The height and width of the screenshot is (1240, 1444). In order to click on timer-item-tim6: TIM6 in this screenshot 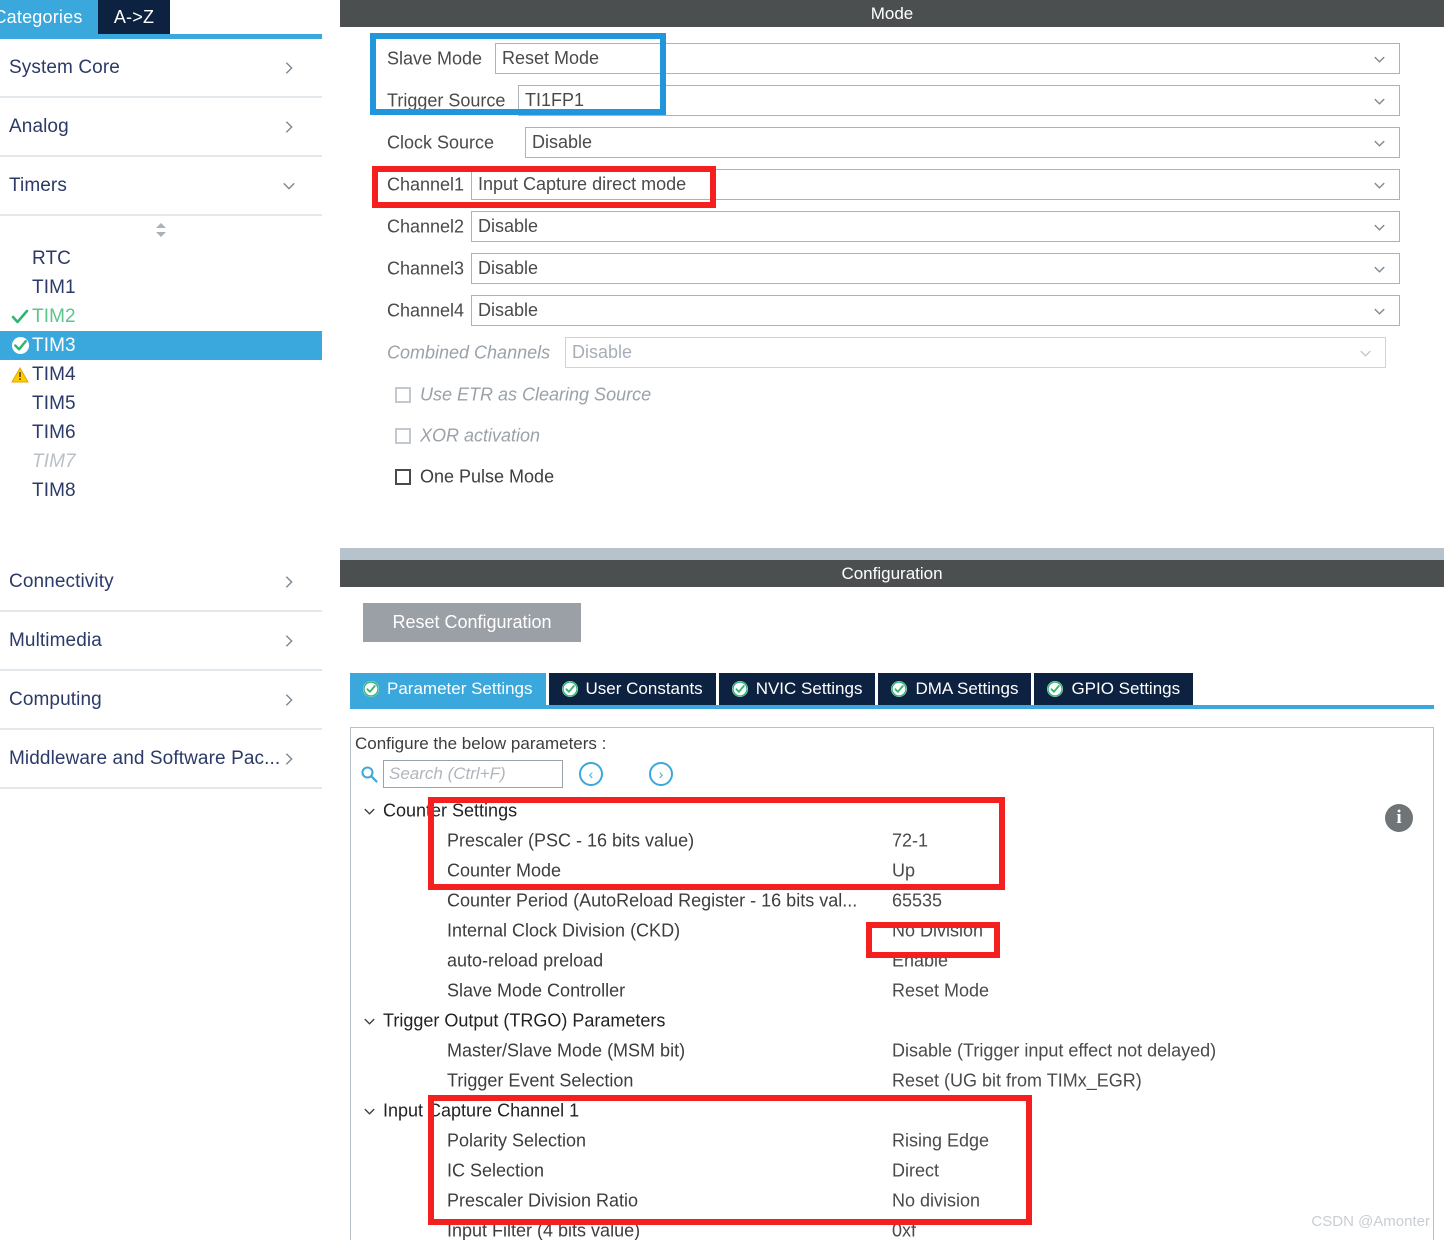, I will do `click(161, 432)`.